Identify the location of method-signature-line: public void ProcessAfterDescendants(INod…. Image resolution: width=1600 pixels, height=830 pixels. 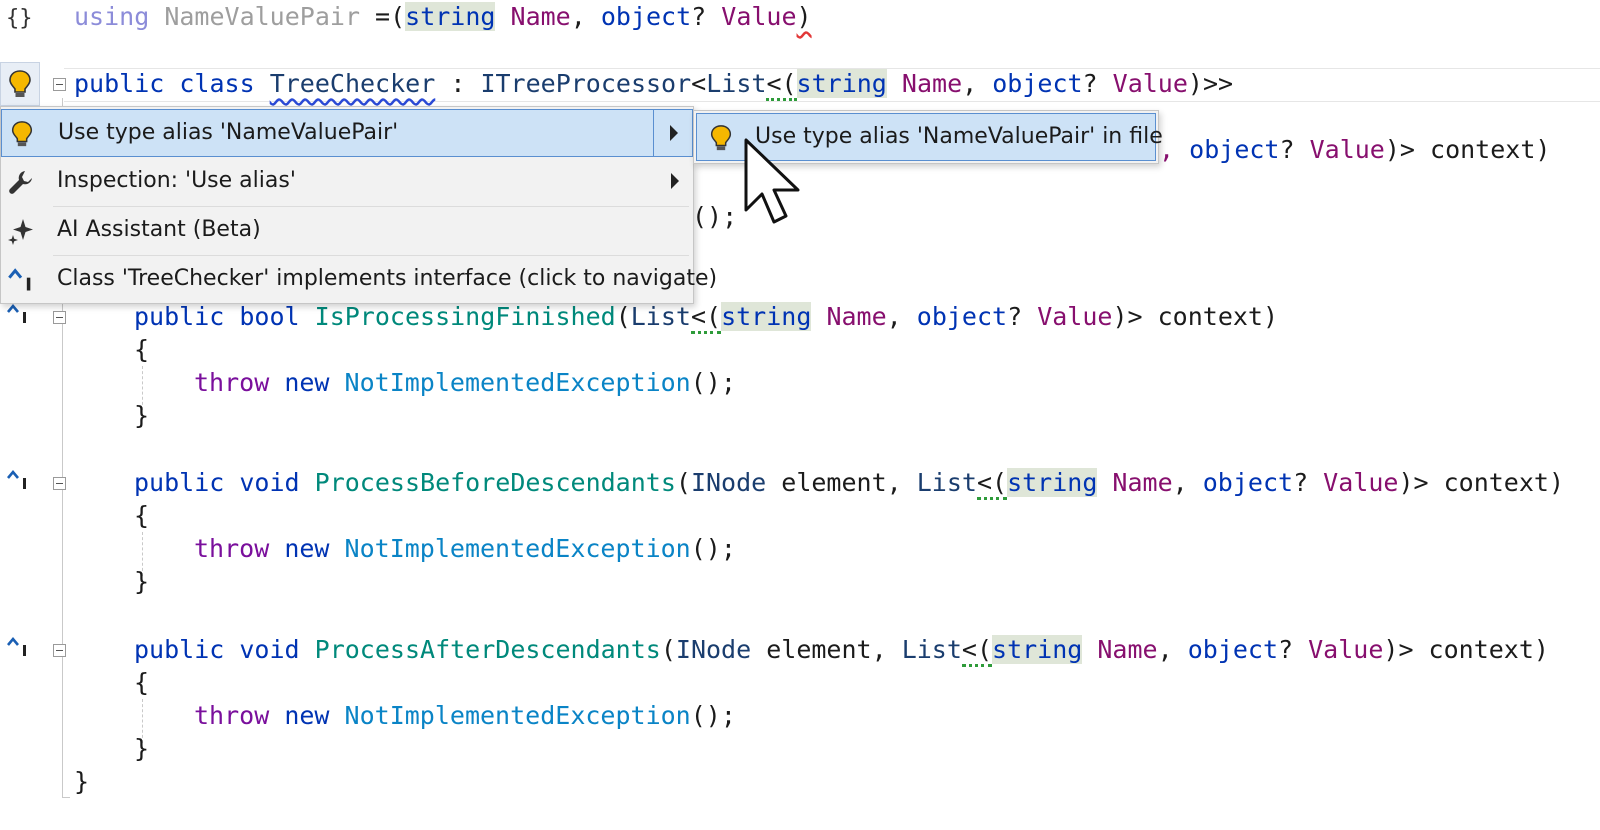
(841, 650).